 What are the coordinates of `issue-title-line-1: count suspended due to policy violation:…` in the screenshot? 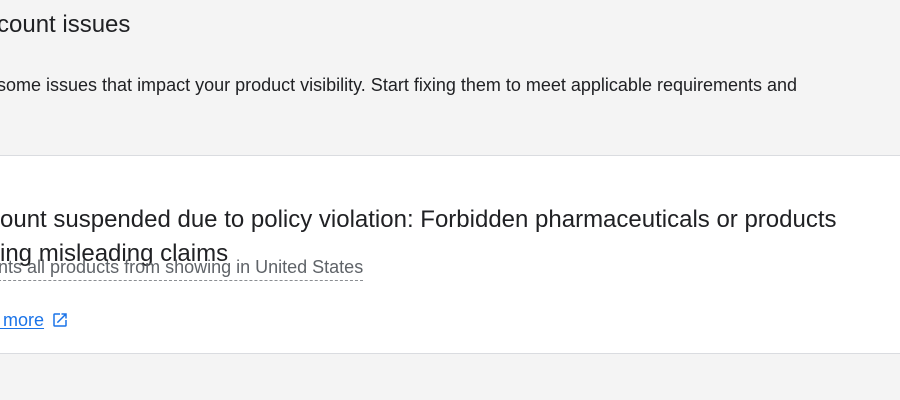 It's located at (418, 219).